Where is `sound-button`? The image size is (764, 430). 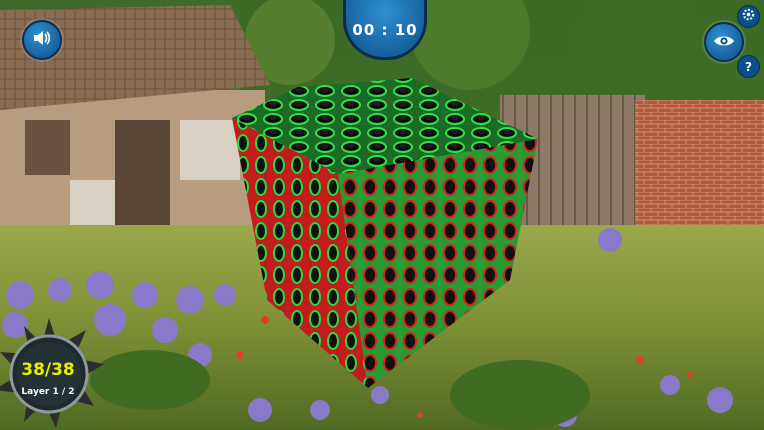 sound-button is located at coordinates (42, 40).